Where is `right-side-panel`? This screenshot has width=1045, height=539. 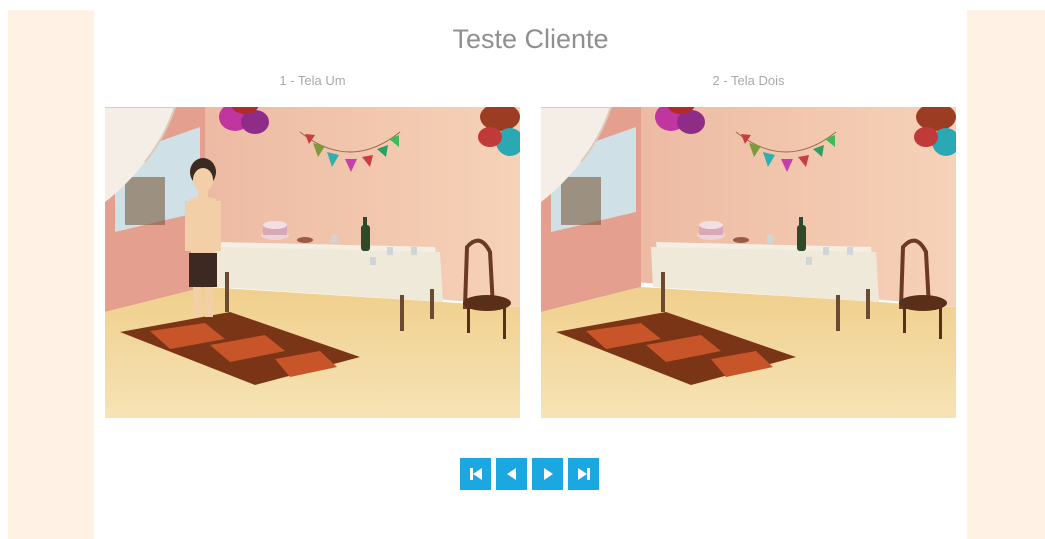
right-side-panel is located at coordinates (1006, 274).